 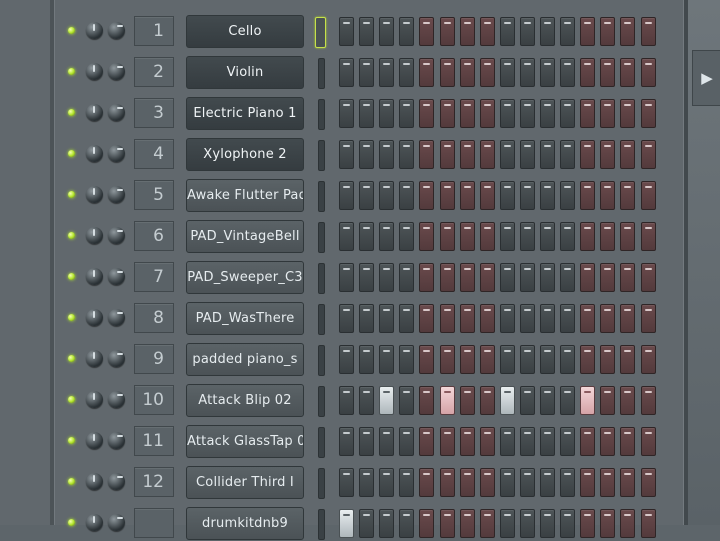 I want to click on channel-name-button: Violin, so click(x=245, y=72).